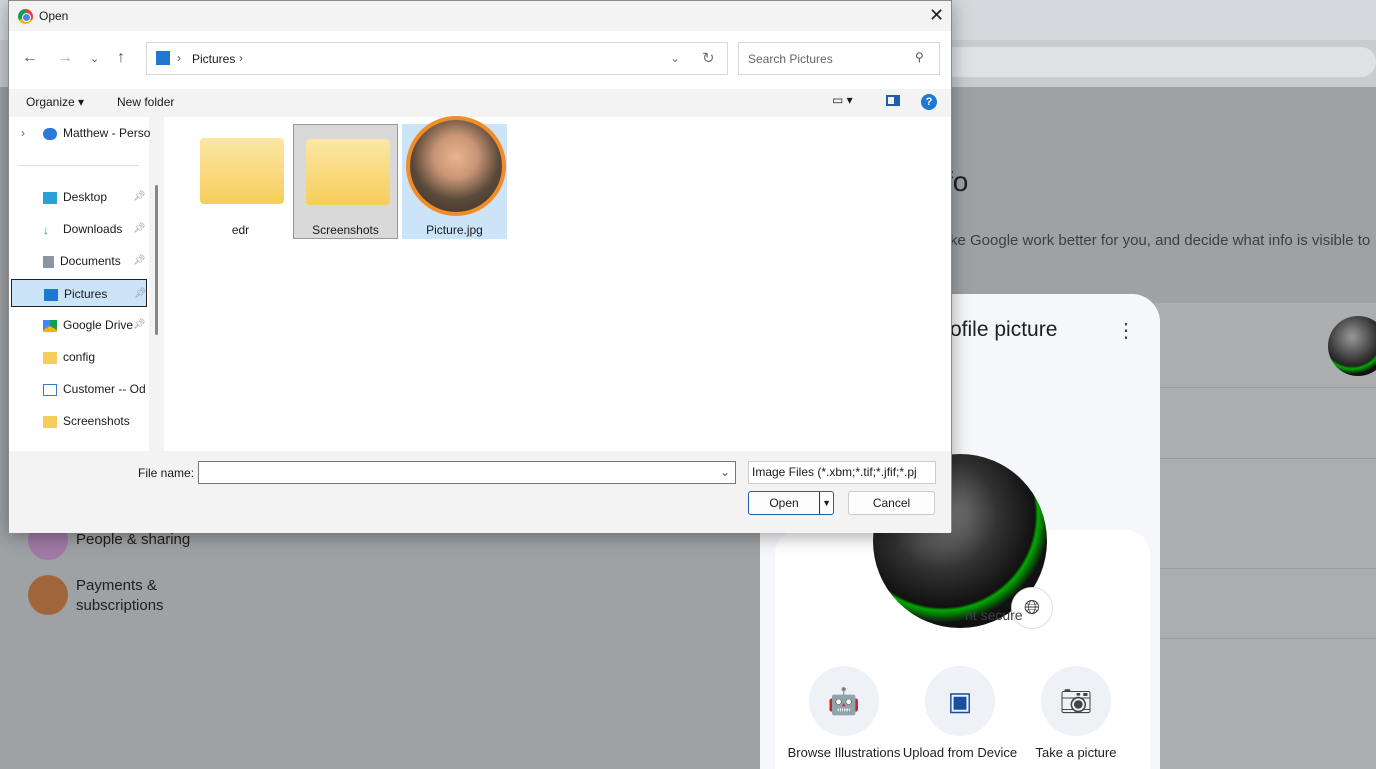 This screenshot has height=769, width=1376. I want to click on sidebar-item-google-drive: Google Drive 📌︎, so click(108, 325).